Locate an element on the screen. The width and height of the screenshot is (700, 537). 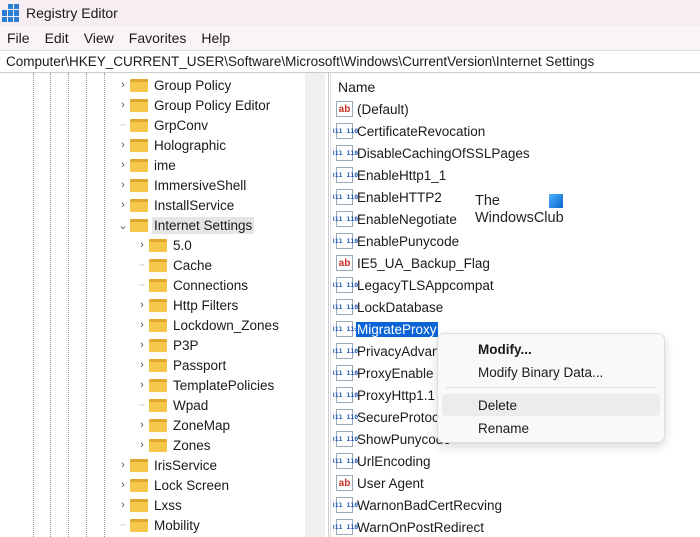
tree-item: › ImmersiveShell is located at coordinates (183, 185).